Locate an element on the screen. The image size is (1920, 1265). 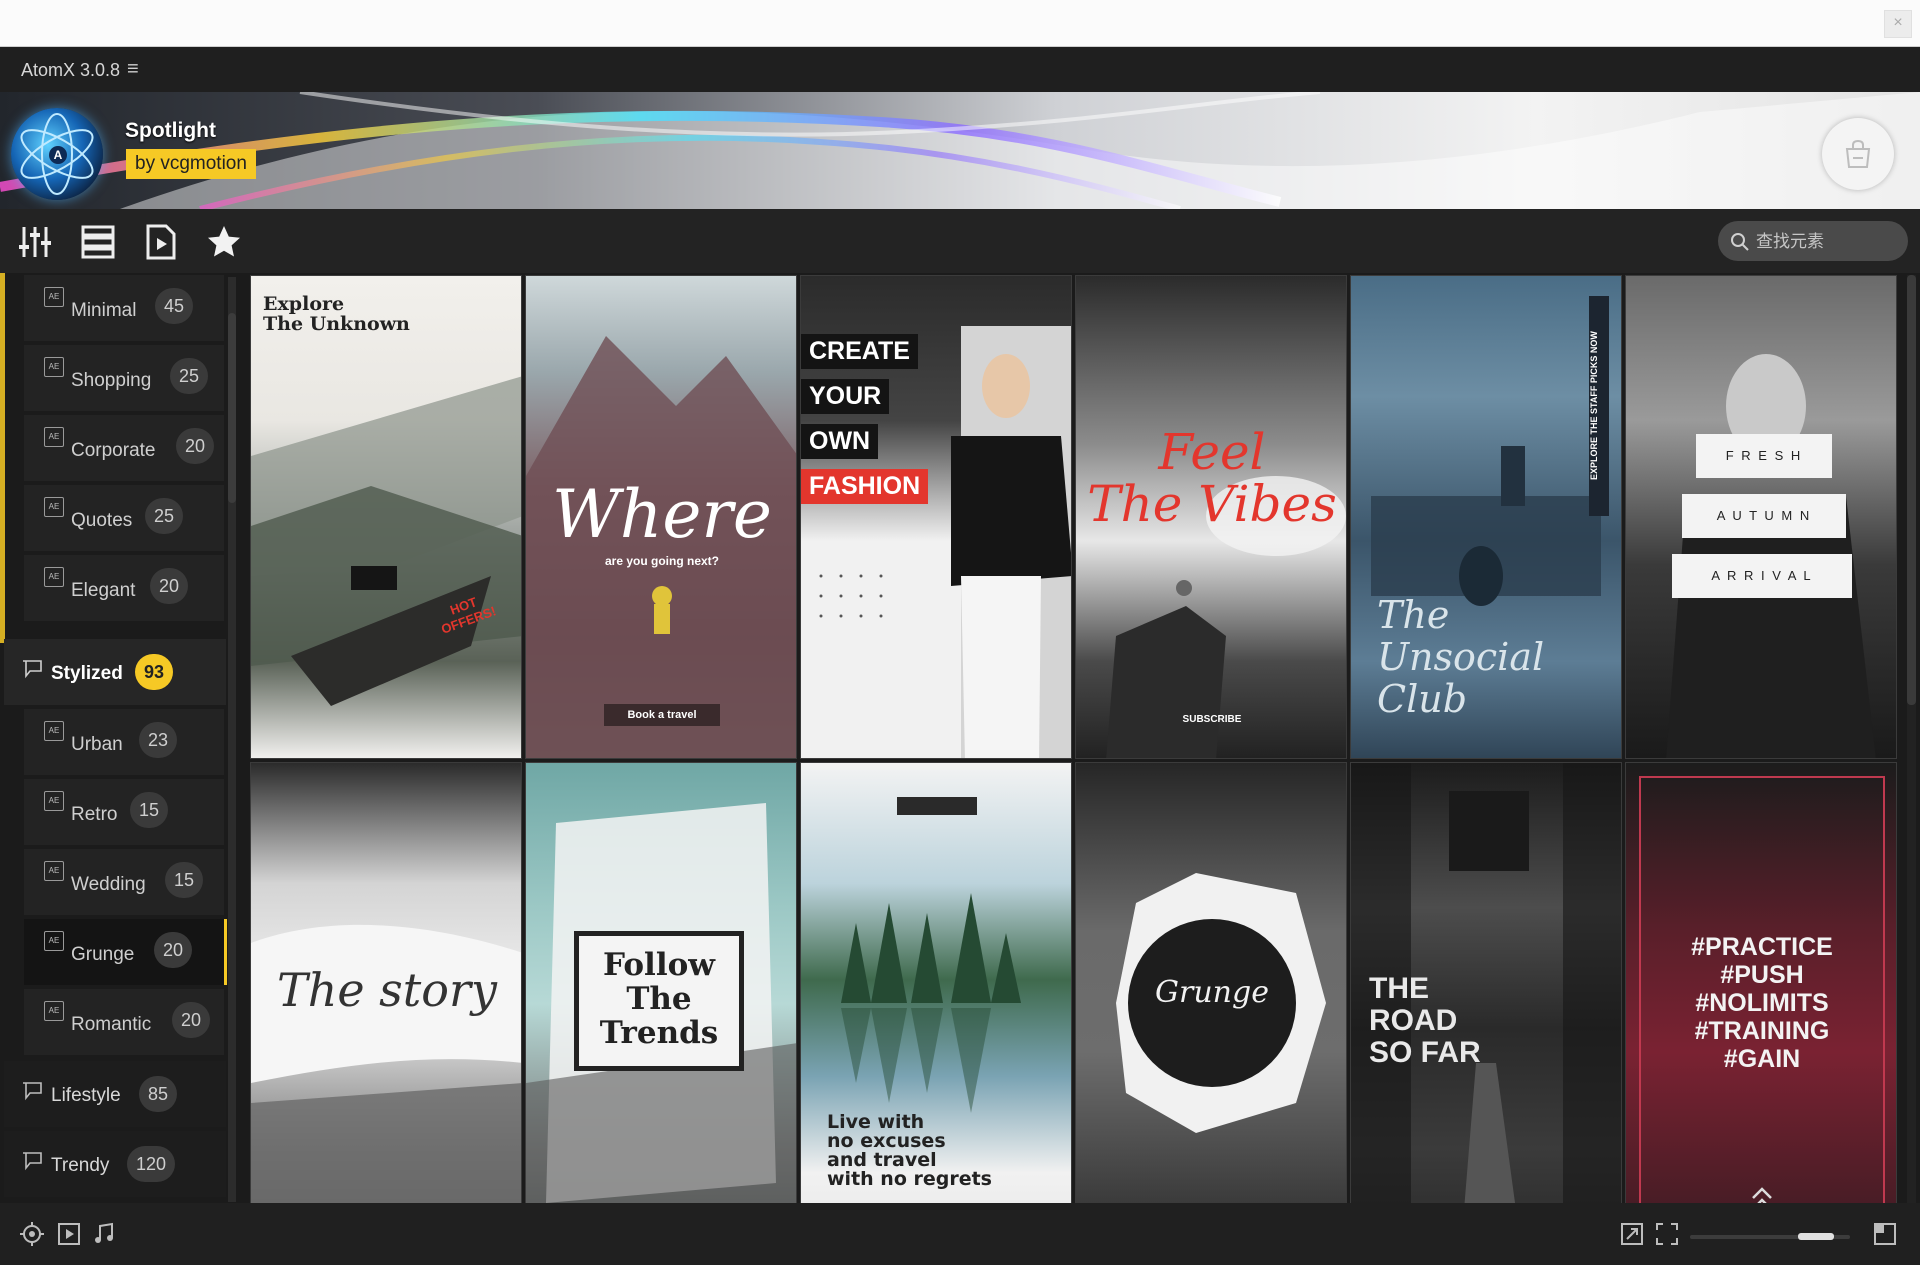
sidebar-item-label: Elegant is located at coordinates (103, 590).